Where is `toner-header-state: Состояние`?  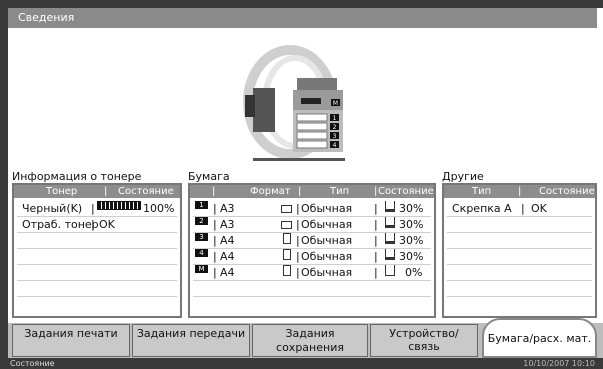 toner-header-state: Состояние is located at coordinates (146, 191).